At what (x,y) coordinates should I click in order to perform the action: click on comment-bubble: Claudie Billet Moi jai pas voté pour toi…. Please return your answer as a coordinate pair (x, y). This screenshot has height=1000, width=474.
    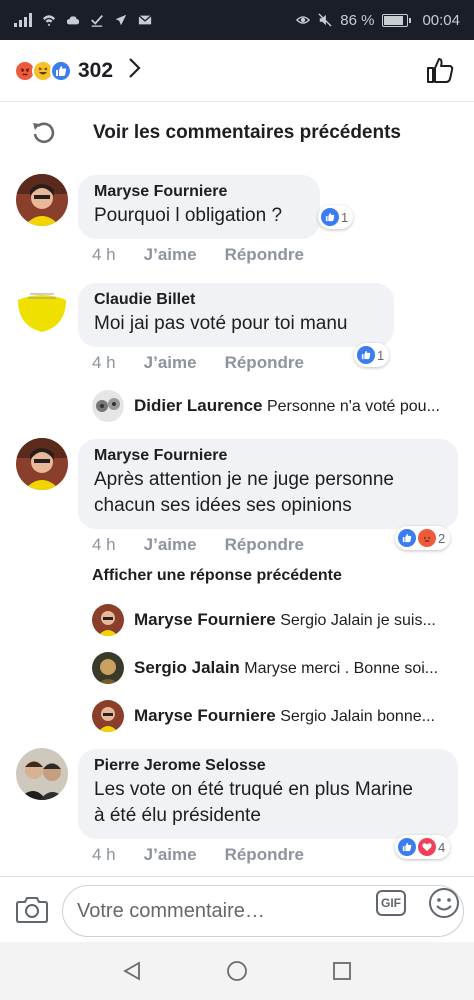
    Looking at the image, I should click on (236, 315).